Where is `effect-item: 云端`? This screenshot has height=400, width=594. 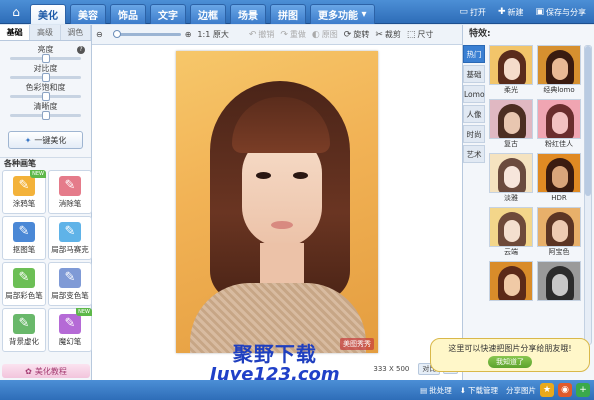 effect-item: 云端 is located at coordinates (511, 232).